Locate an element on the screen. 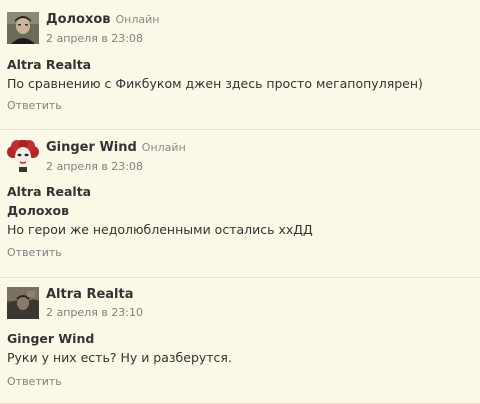  author-name: Altra Realta is located at coordinates (89, 294).